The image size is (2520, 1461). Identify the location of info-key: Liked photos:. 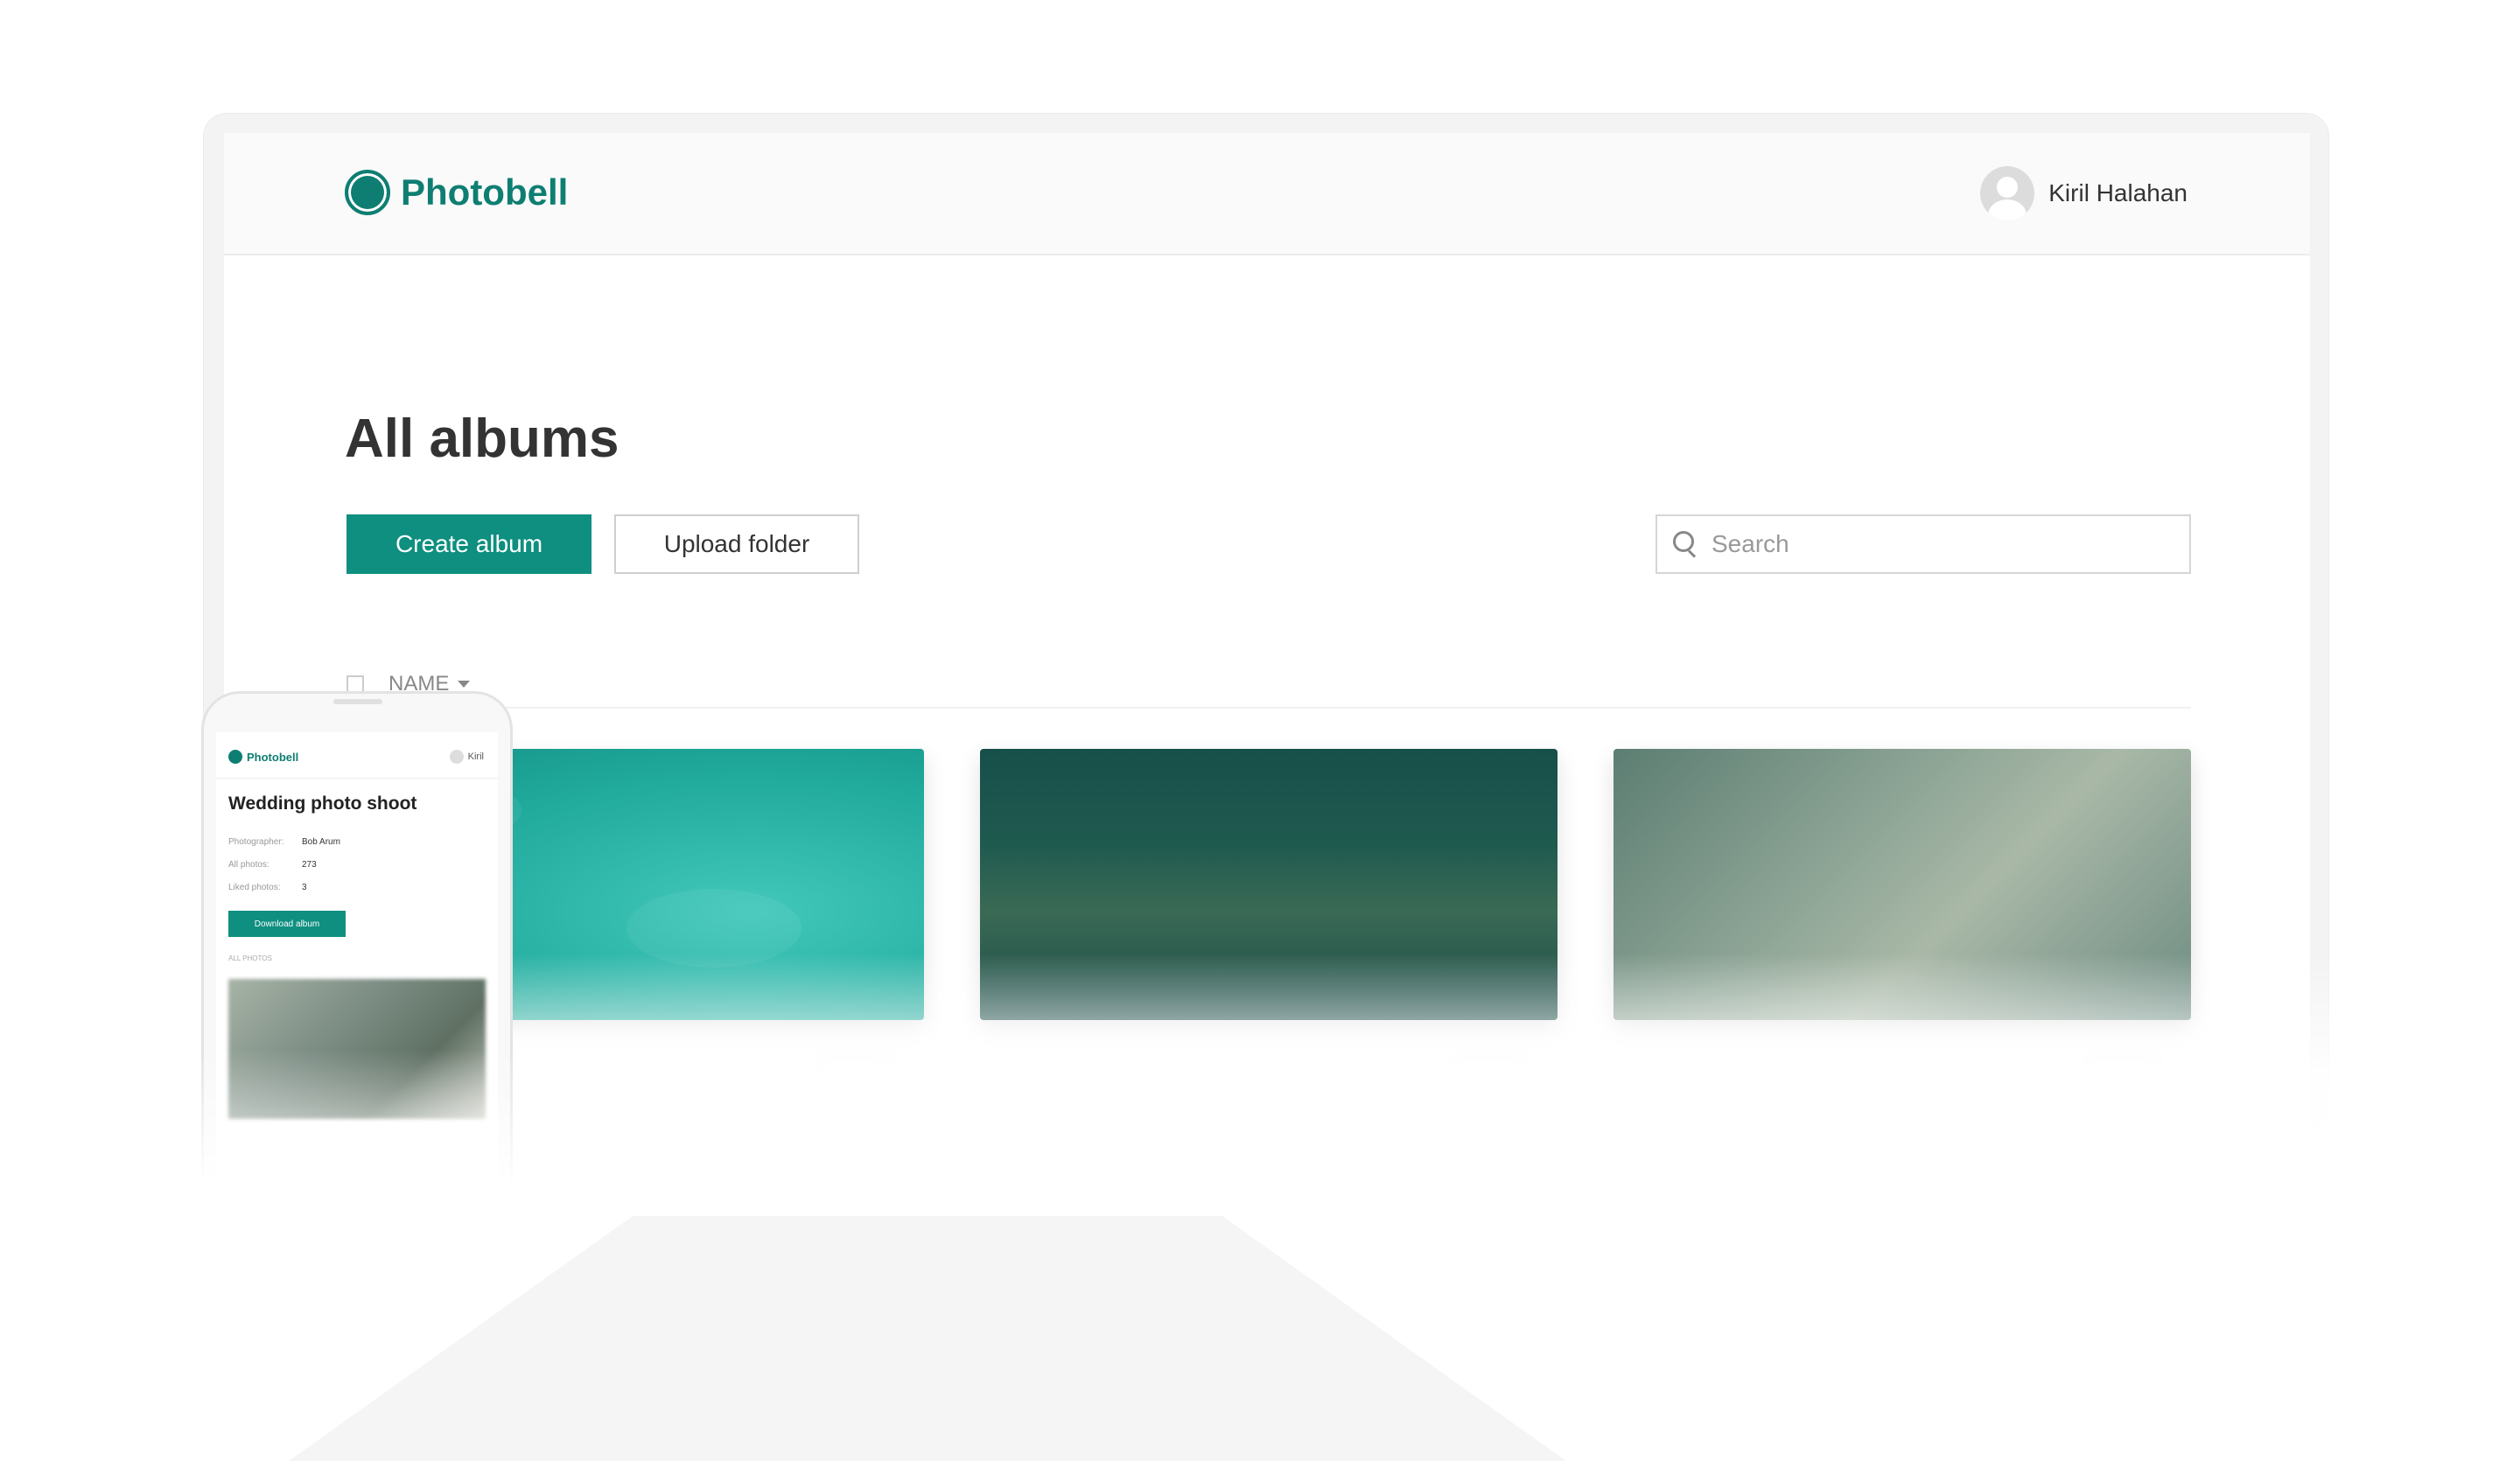
(254, 888).